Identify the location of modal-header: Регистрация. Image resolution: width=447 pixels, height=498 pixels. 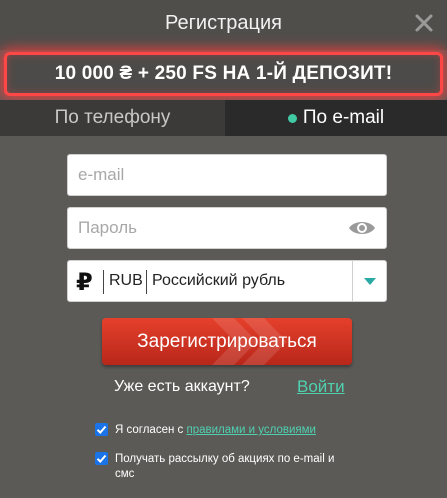
(223, 25).